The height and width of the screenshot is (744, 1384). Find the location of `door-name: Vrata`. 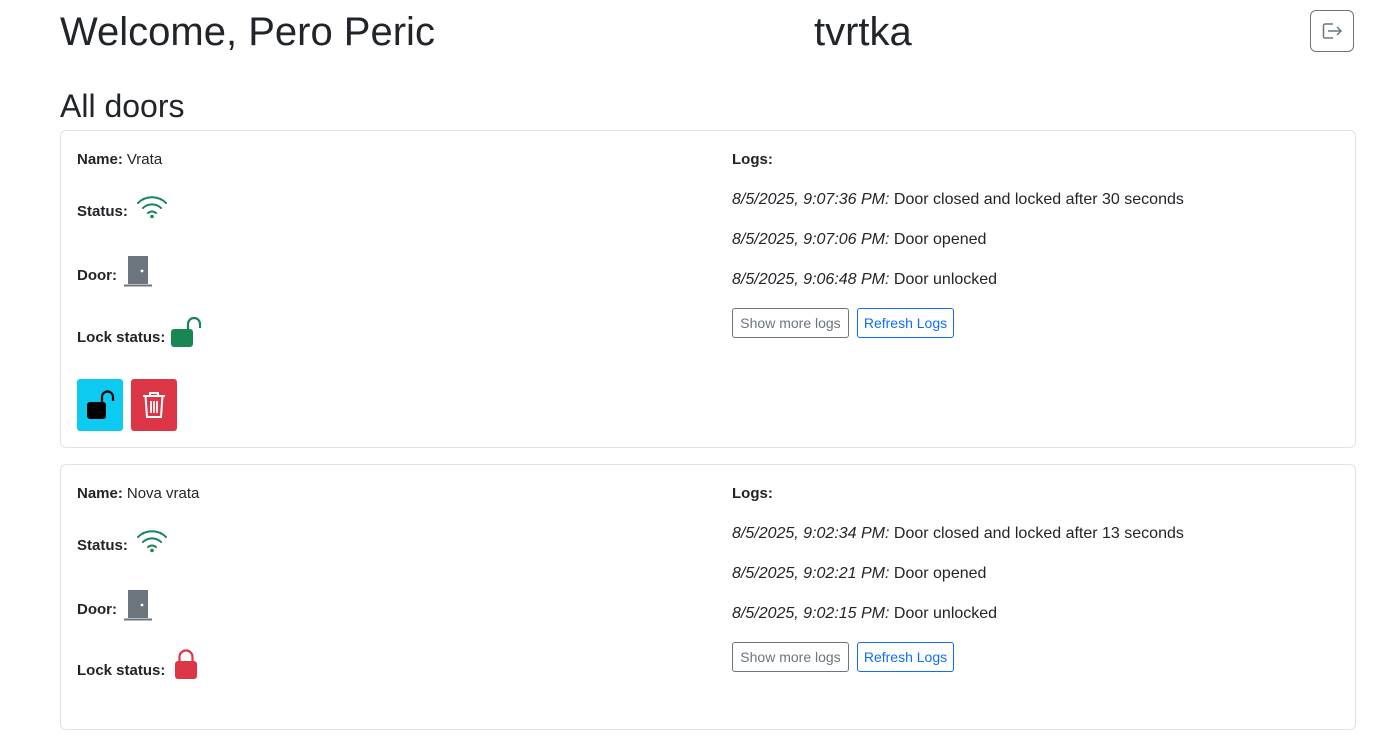

door-name: Vrata is located at coordinates (144, 159).